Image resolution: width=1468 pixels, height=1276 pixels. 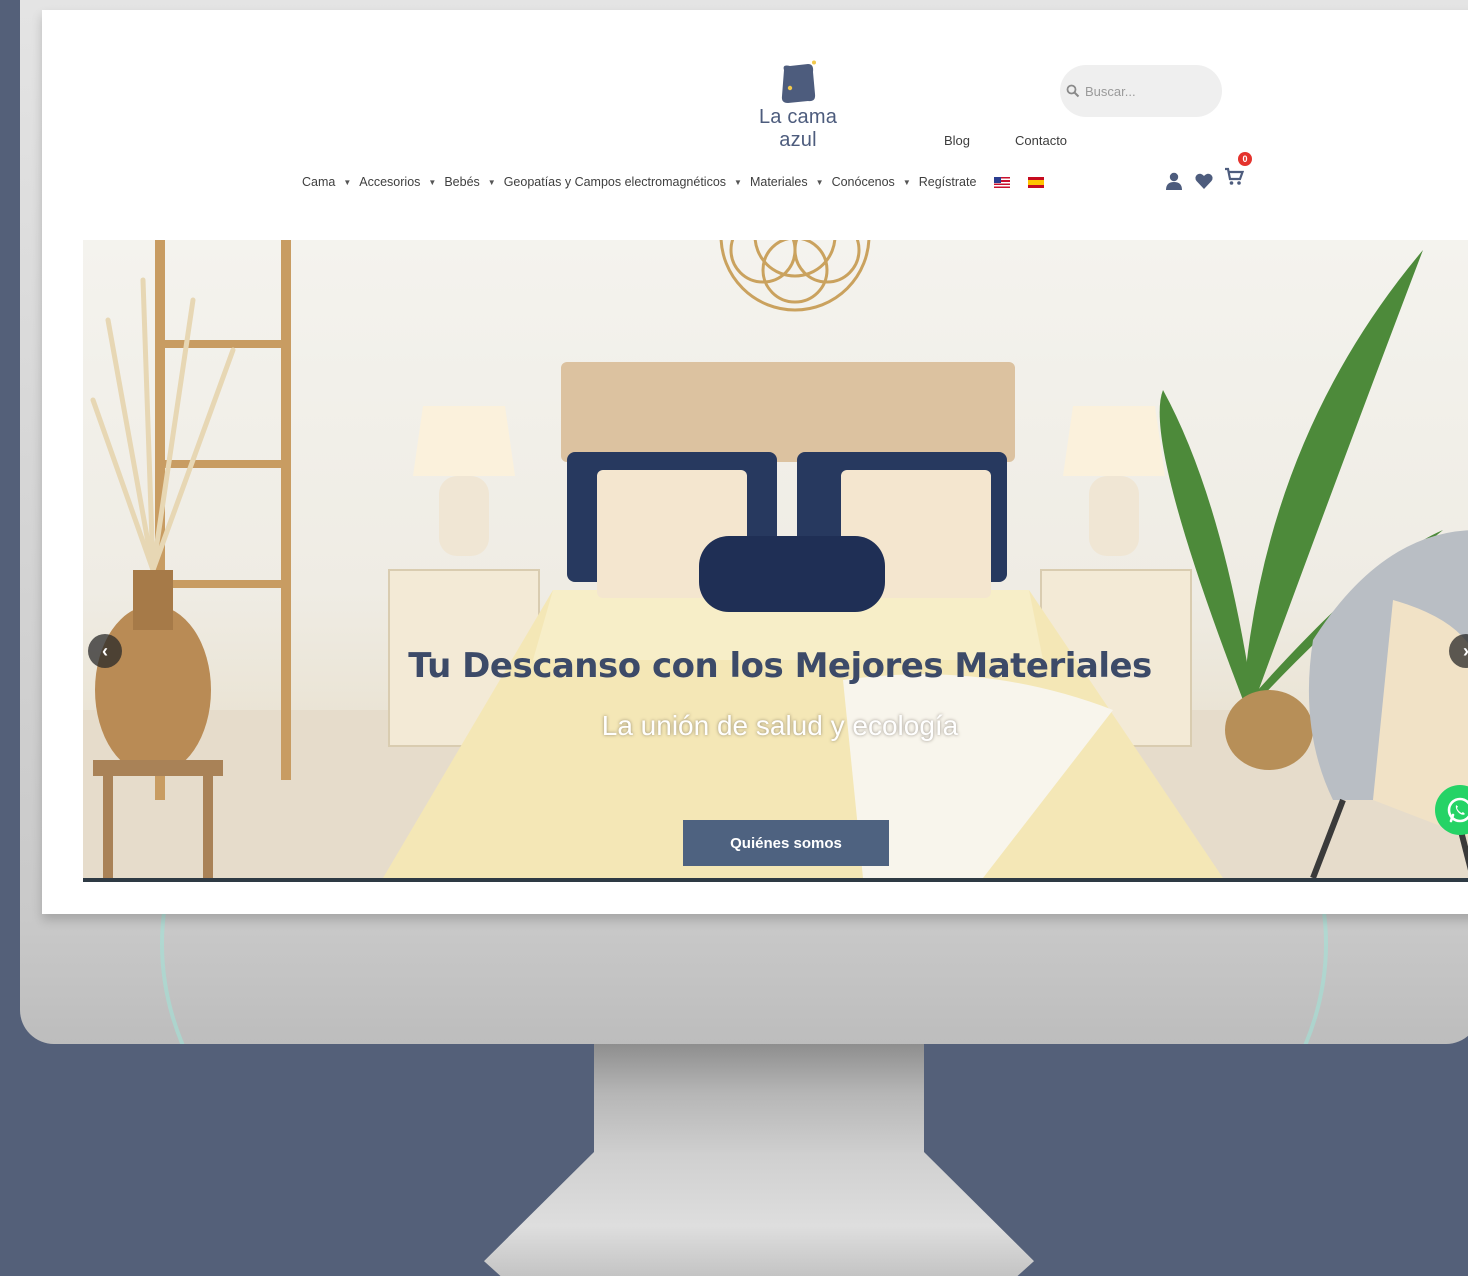 I want to click on cart-button: 0, so click(x=1239, y=171).